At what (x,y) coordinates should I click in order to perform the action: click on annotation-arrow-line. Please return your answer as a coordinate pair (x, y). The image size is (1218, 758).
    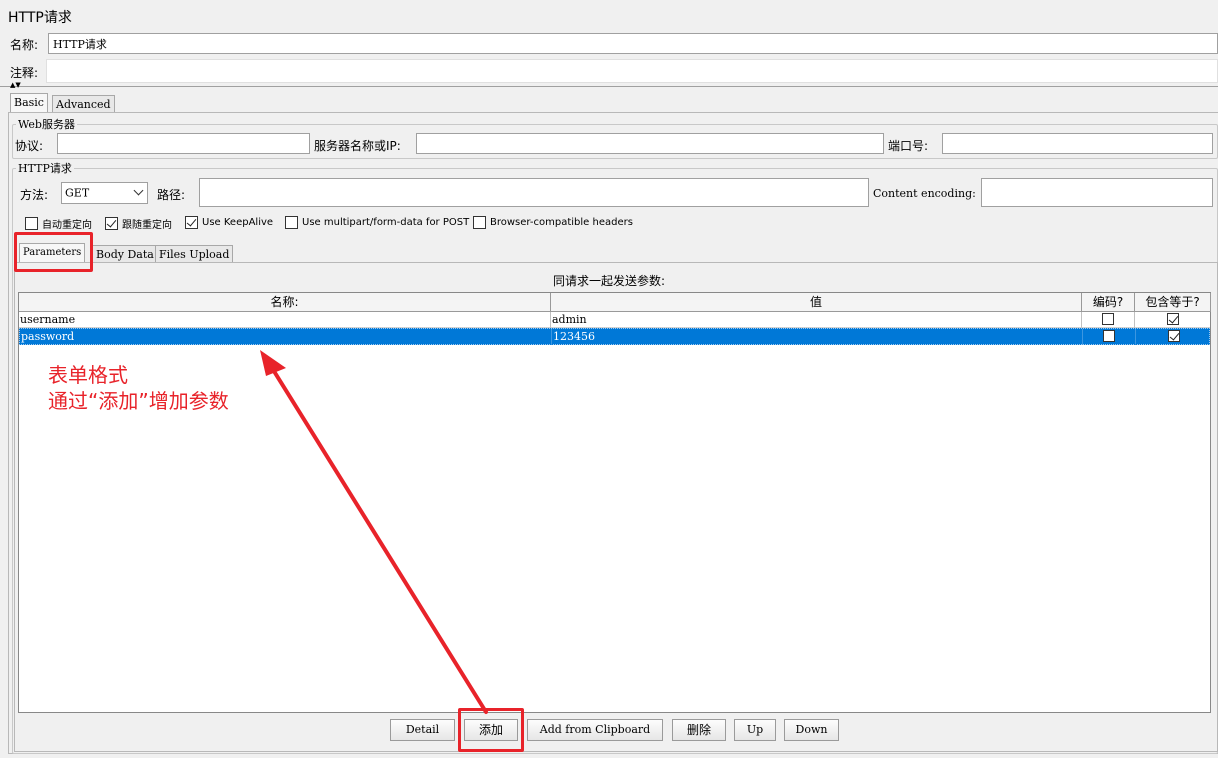
    Looking at the image, I should click on (379, 540).